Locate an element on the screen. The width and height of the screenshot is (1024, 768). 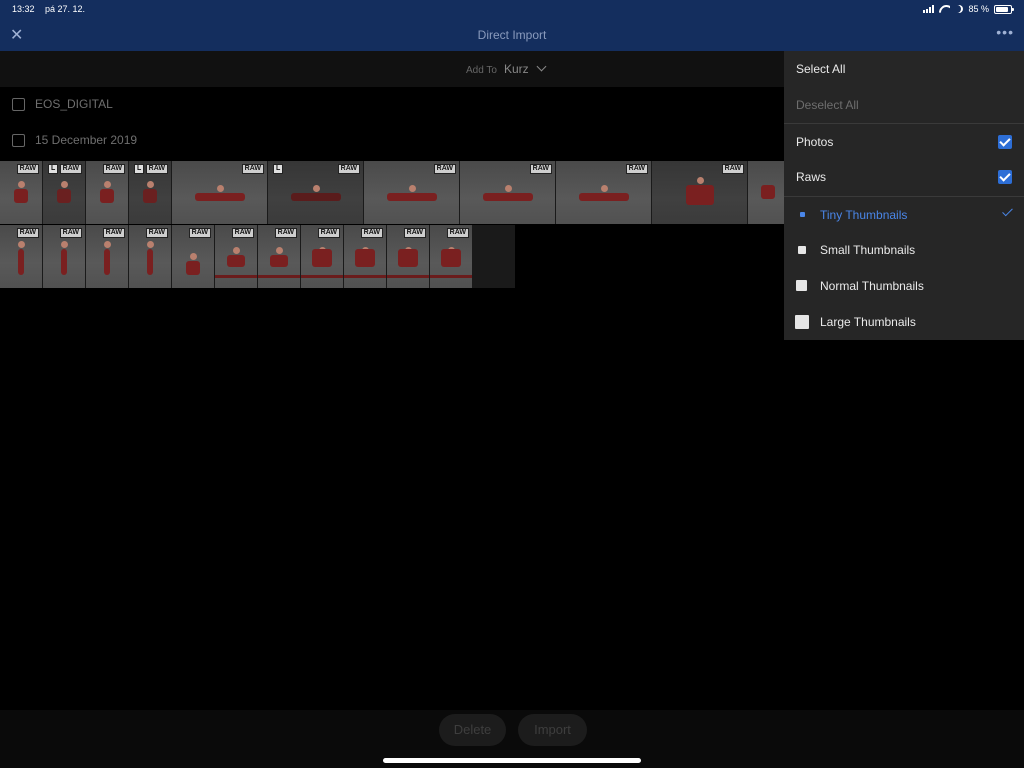
menu-item-label: Raws is located at coordinates (811, 177).